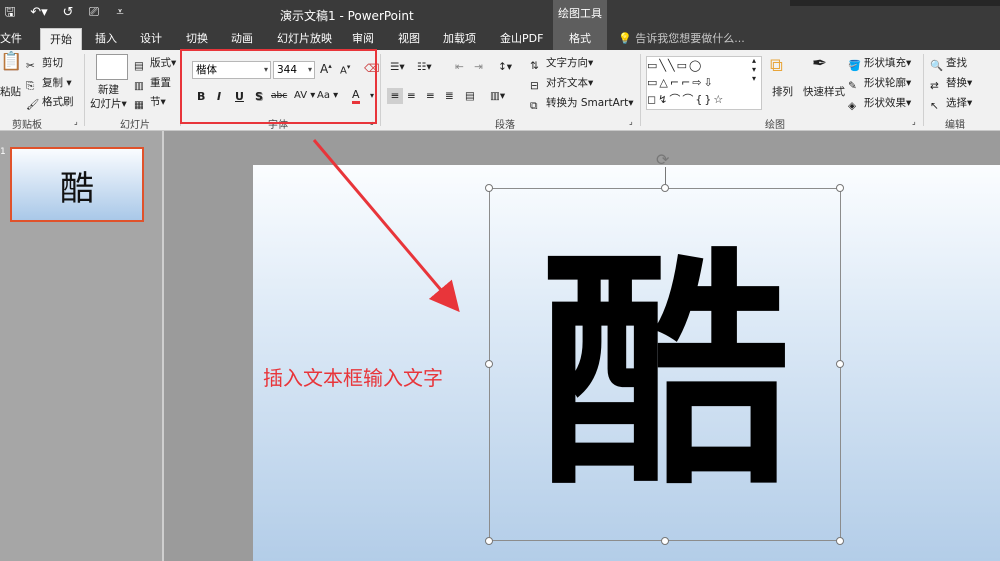 This screenshot has height=561, width=1000. What do you see at coordinates (534, 106) in the screenshot?
I see `smartart-icon: ⧉` at bounding box center [534, 106].